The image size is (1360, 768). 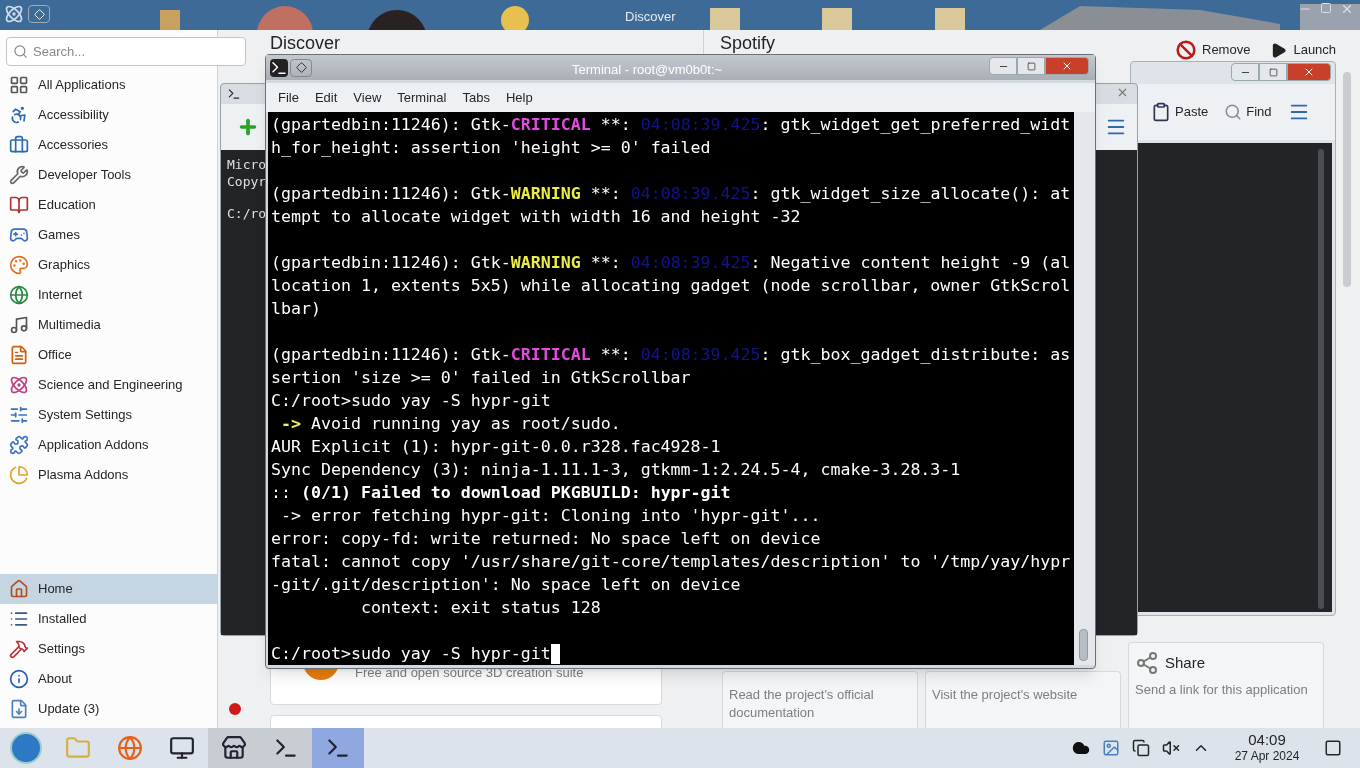 I want to click on nav-item: Update (3), so click(x=108, y=709).